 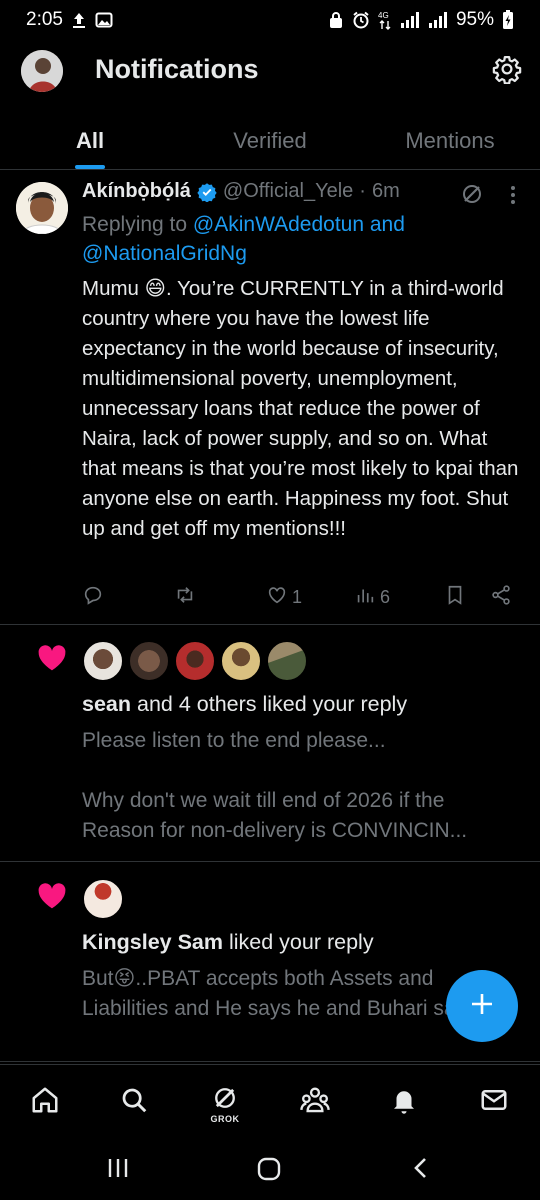 What do you see at coordinates (137, 224) in the screenshot?
I see `replying-to-prefix: Replying to` at bounding box center [137, 224].